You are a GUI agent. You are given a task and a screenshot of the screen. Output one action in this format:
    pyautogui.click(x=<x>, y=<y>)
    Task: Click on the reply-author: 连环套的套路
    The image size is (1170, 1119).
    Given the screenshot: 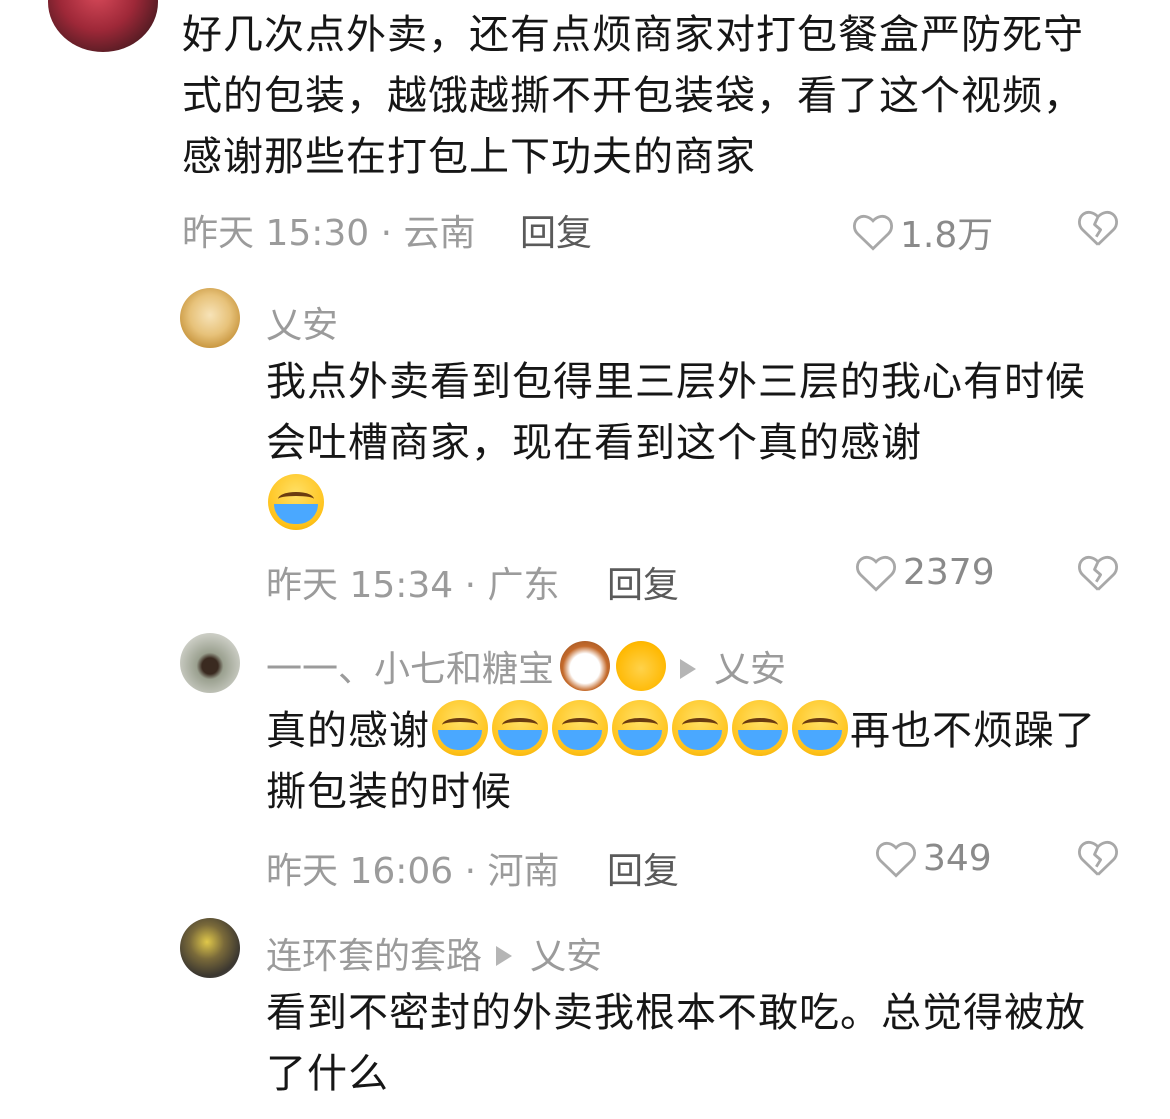 What is the action you would take?
    pyautogui.click(x=374, y=956)
    